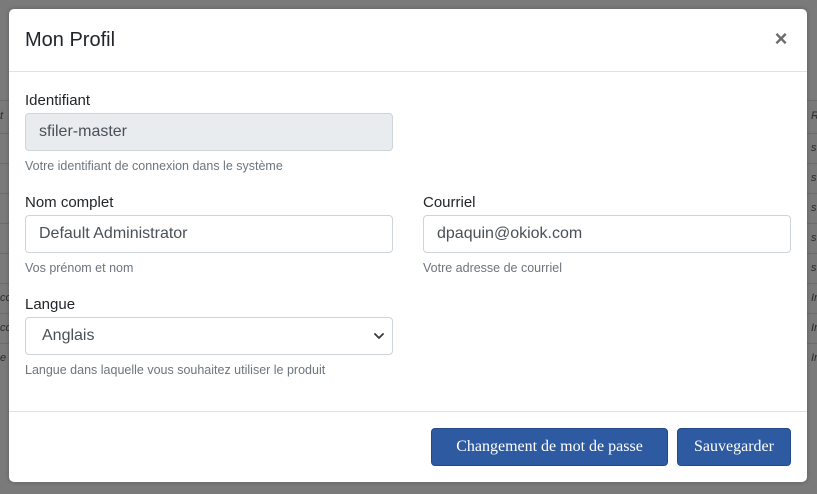  Describe the element at coordinates (781, 39) in the screenshot. I see `close-icon: ×` at that location.